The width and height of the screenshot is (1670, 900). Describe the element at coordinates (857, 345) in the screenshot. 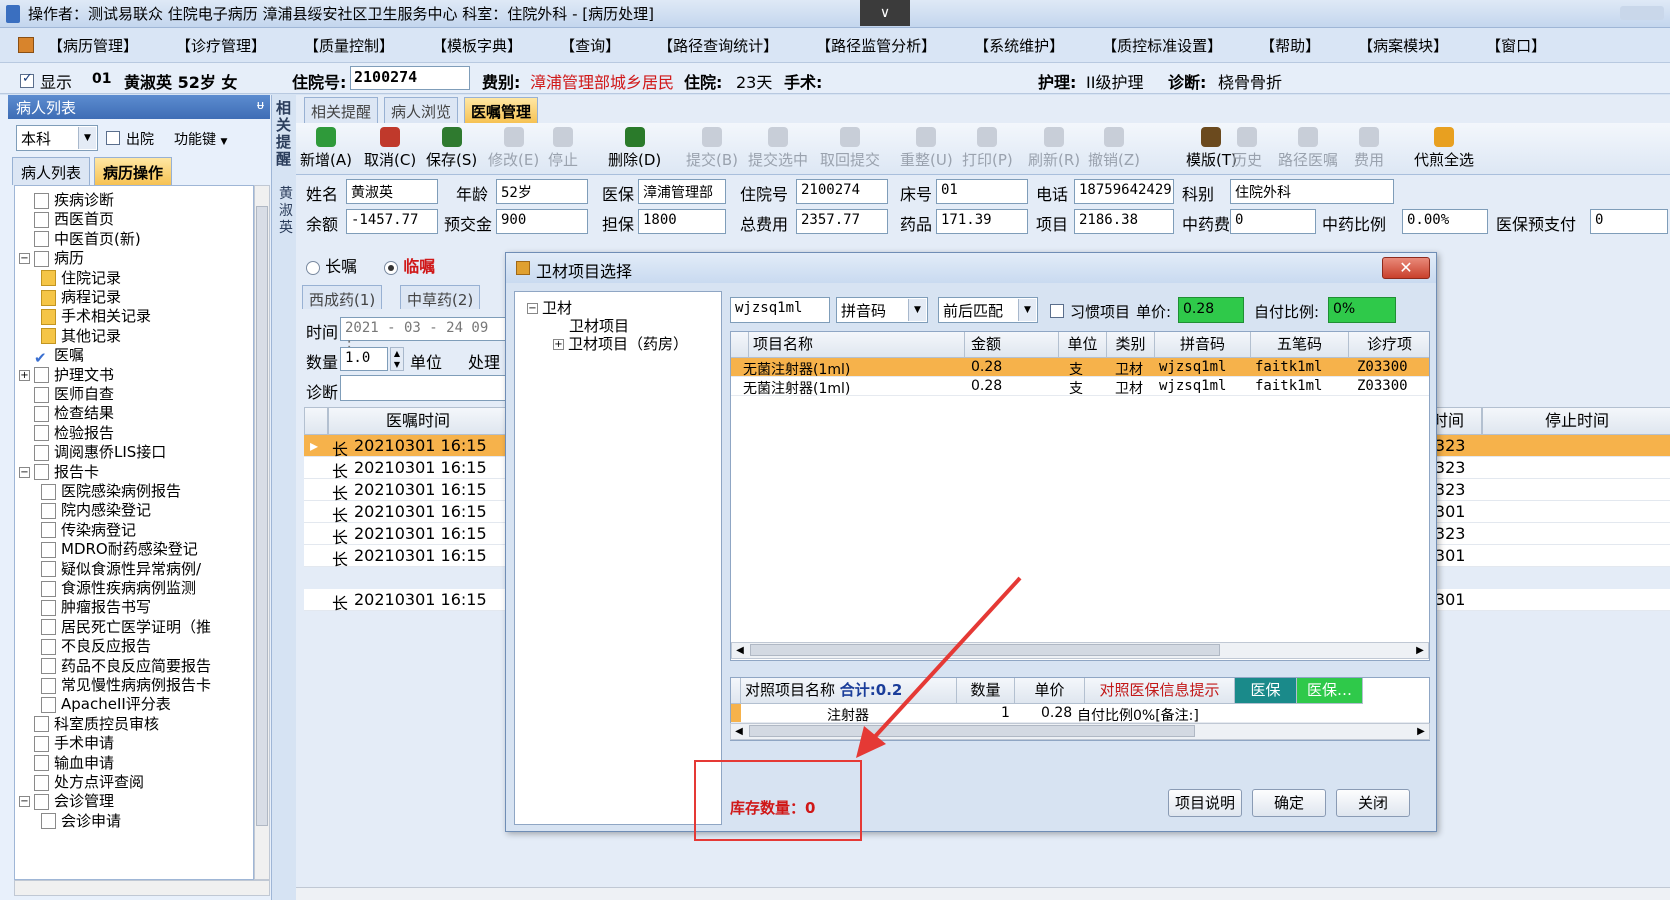

I see `col-item-name: 项目名称` at that location.